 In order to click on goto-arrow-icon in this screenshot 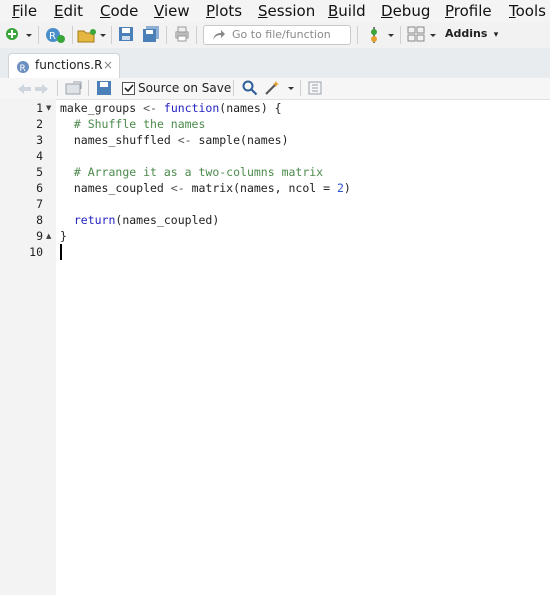, I will do `click(219, 35)`.